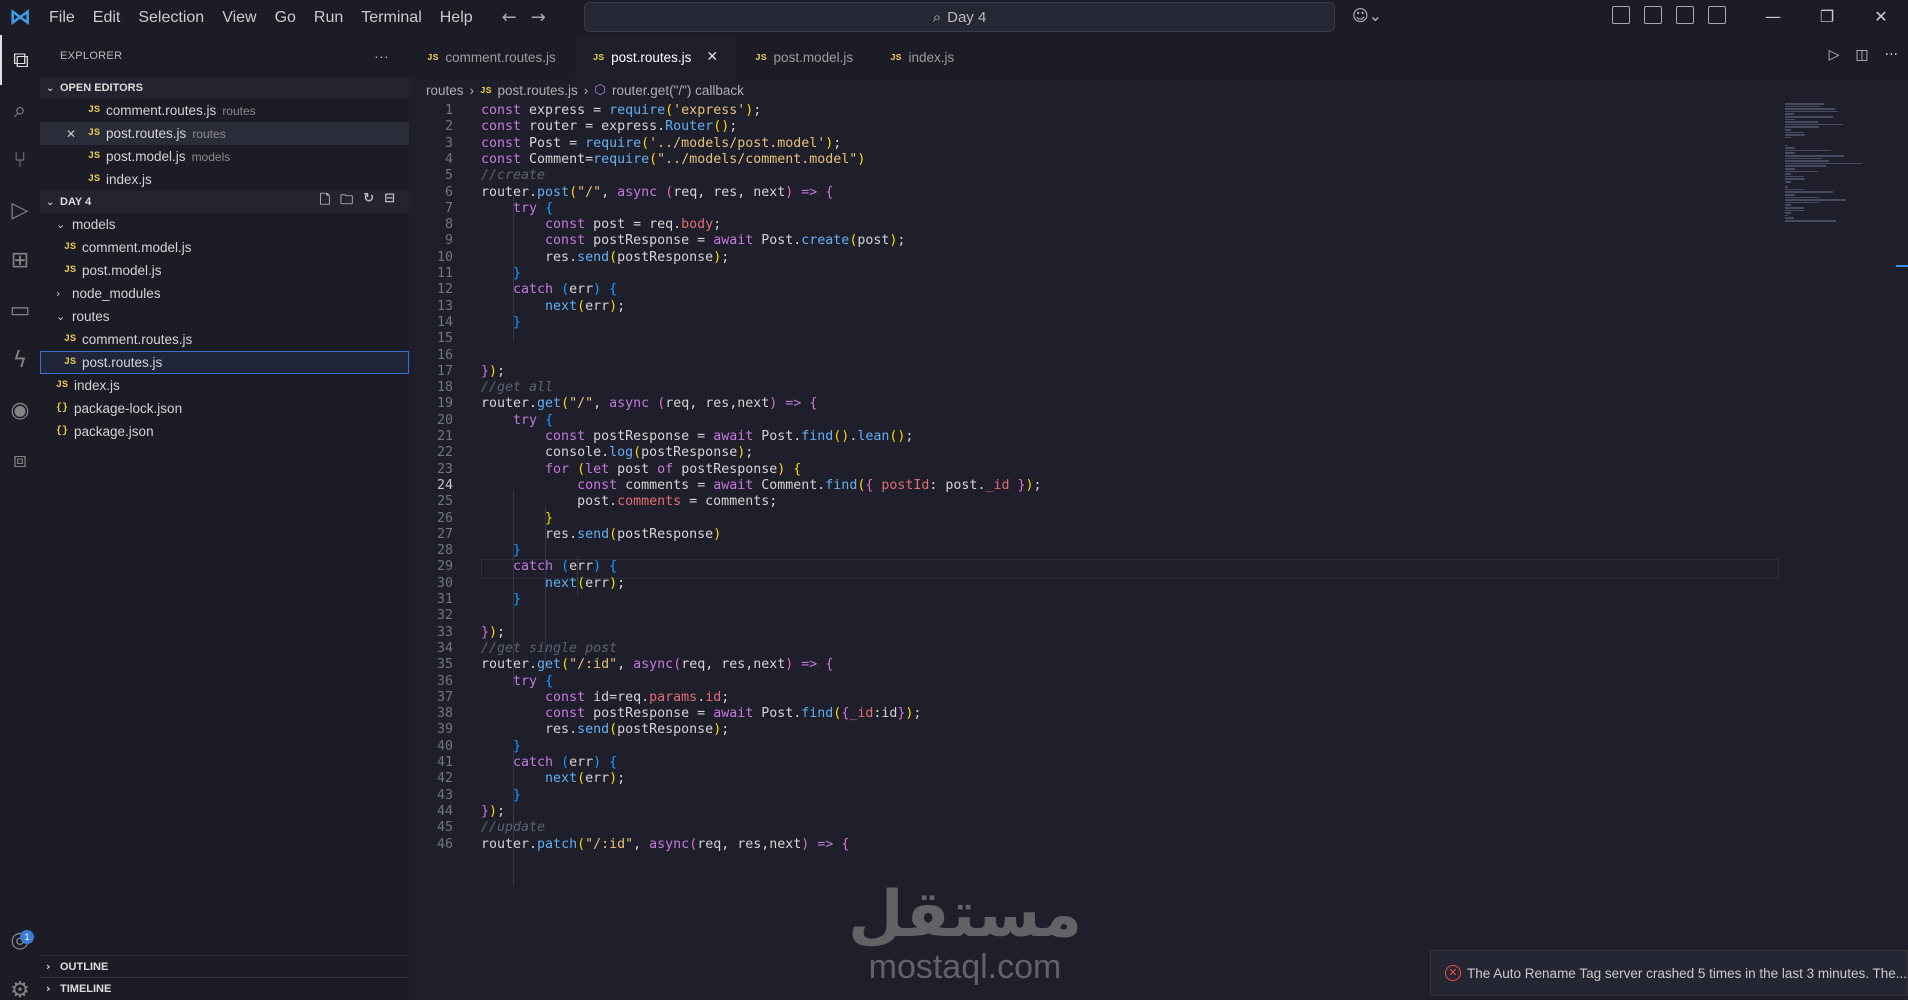  What do you see at coordinates (224, 966) in the screenshot?
I see `outline-section: › OUTLINE` at bounding box center [224, 966].